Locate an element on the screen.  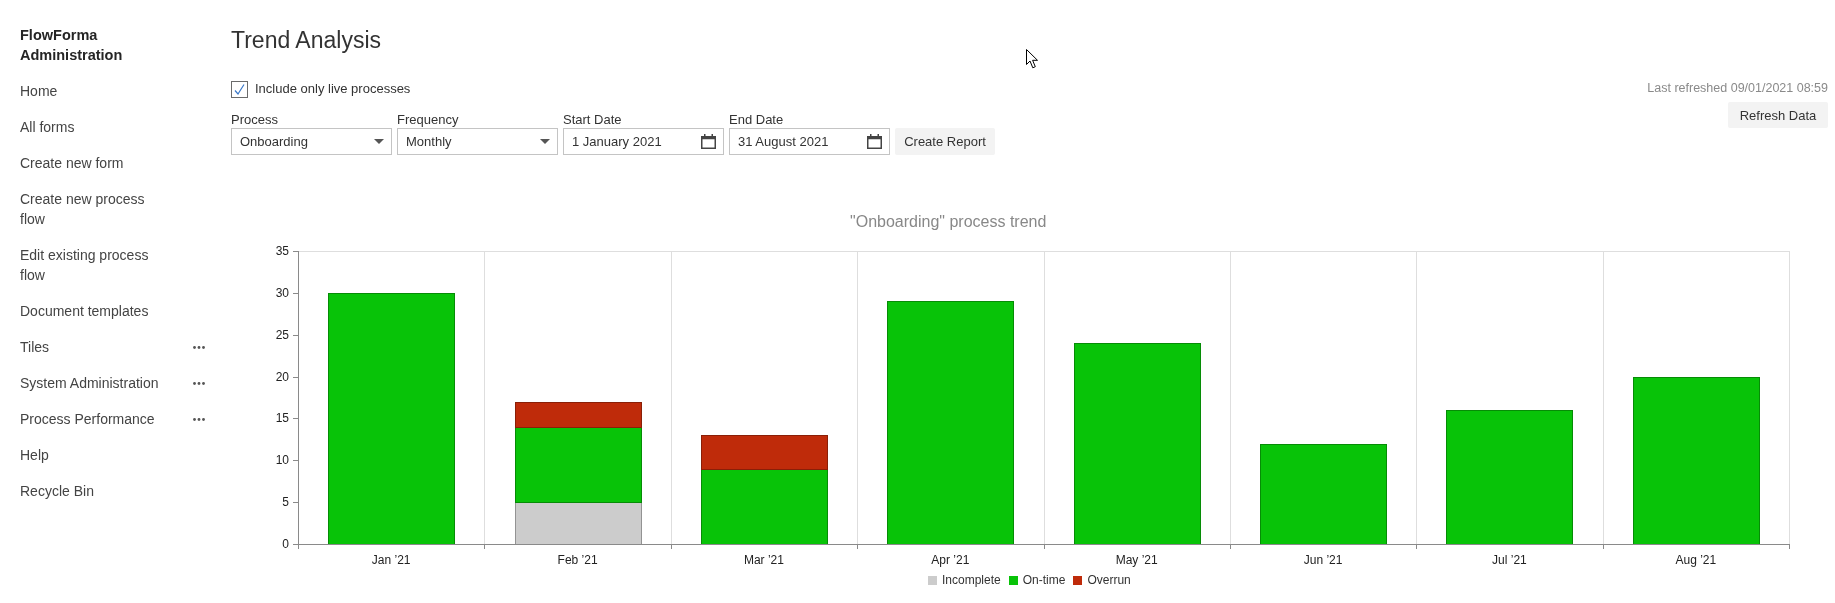
nav-link: Process Performance is located at coordinates (87, 419).